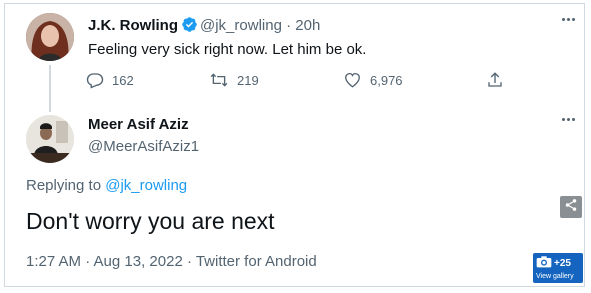 The image size is (591, 293). I want to click on verified-badge-icon, so click(189, 26).